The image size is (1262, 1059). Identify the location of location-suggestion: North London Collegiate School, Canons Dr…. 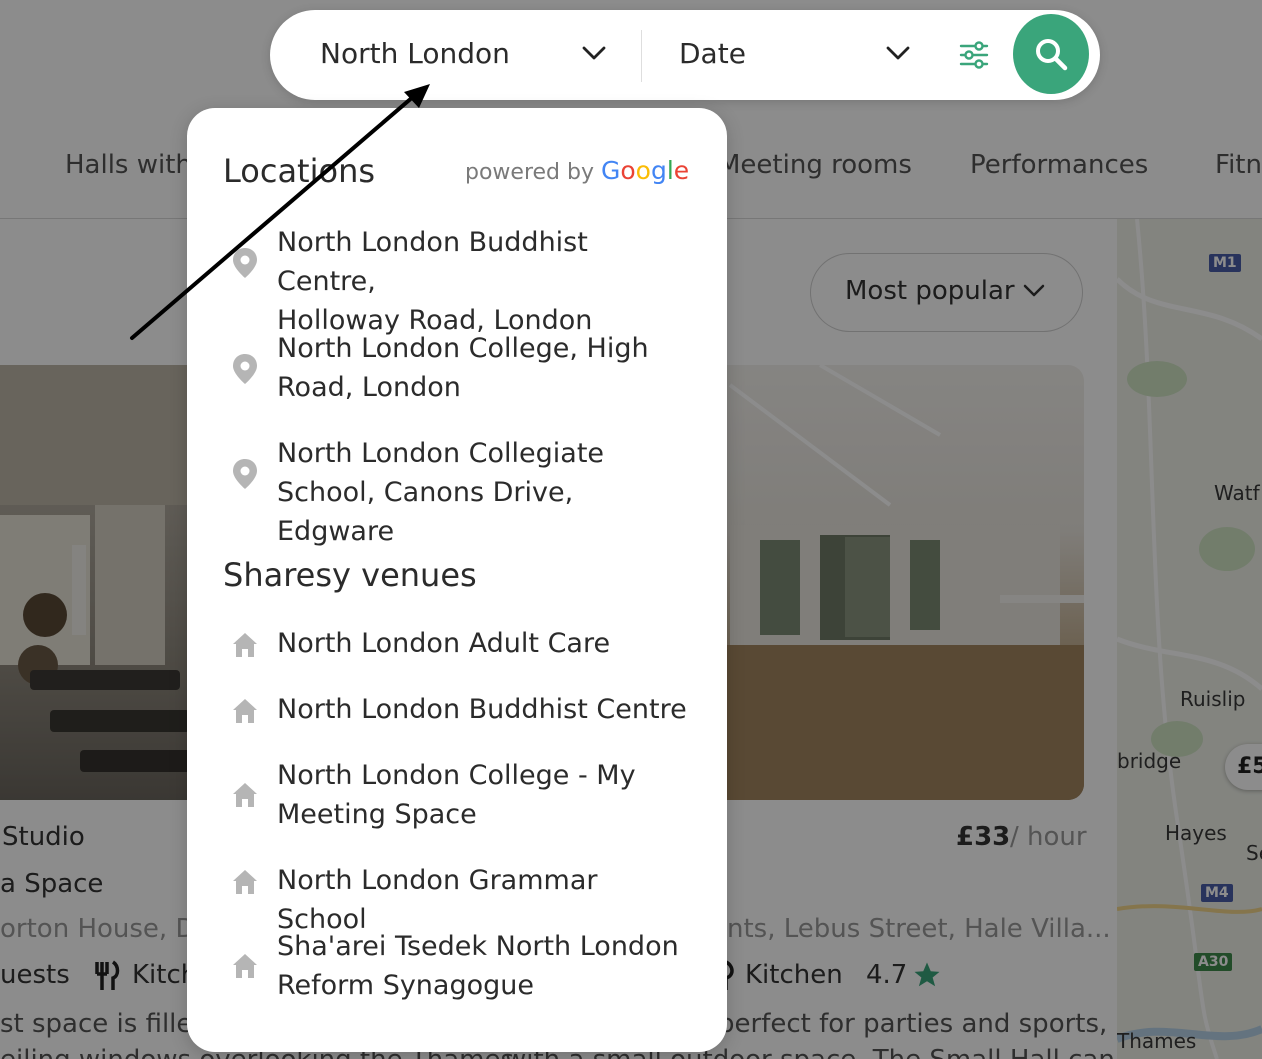
(457, 490).